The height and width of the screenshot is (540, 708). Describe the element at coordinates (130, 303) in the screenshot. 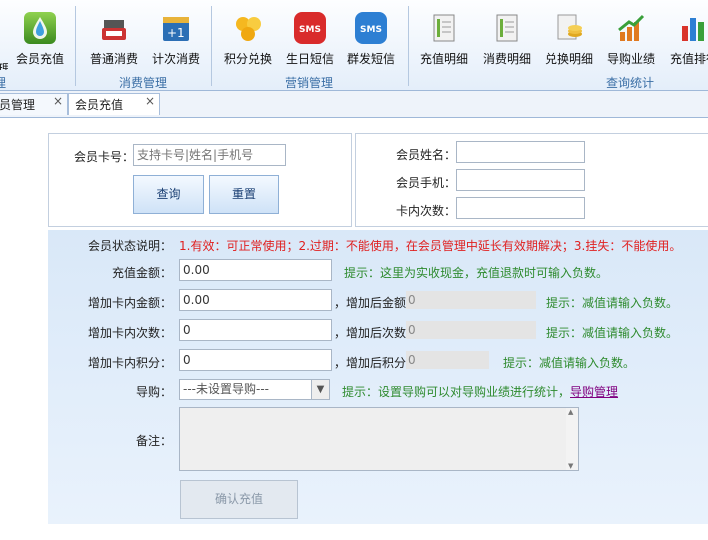

I see `card-amount-label: 增加卡内金额：` at that location.